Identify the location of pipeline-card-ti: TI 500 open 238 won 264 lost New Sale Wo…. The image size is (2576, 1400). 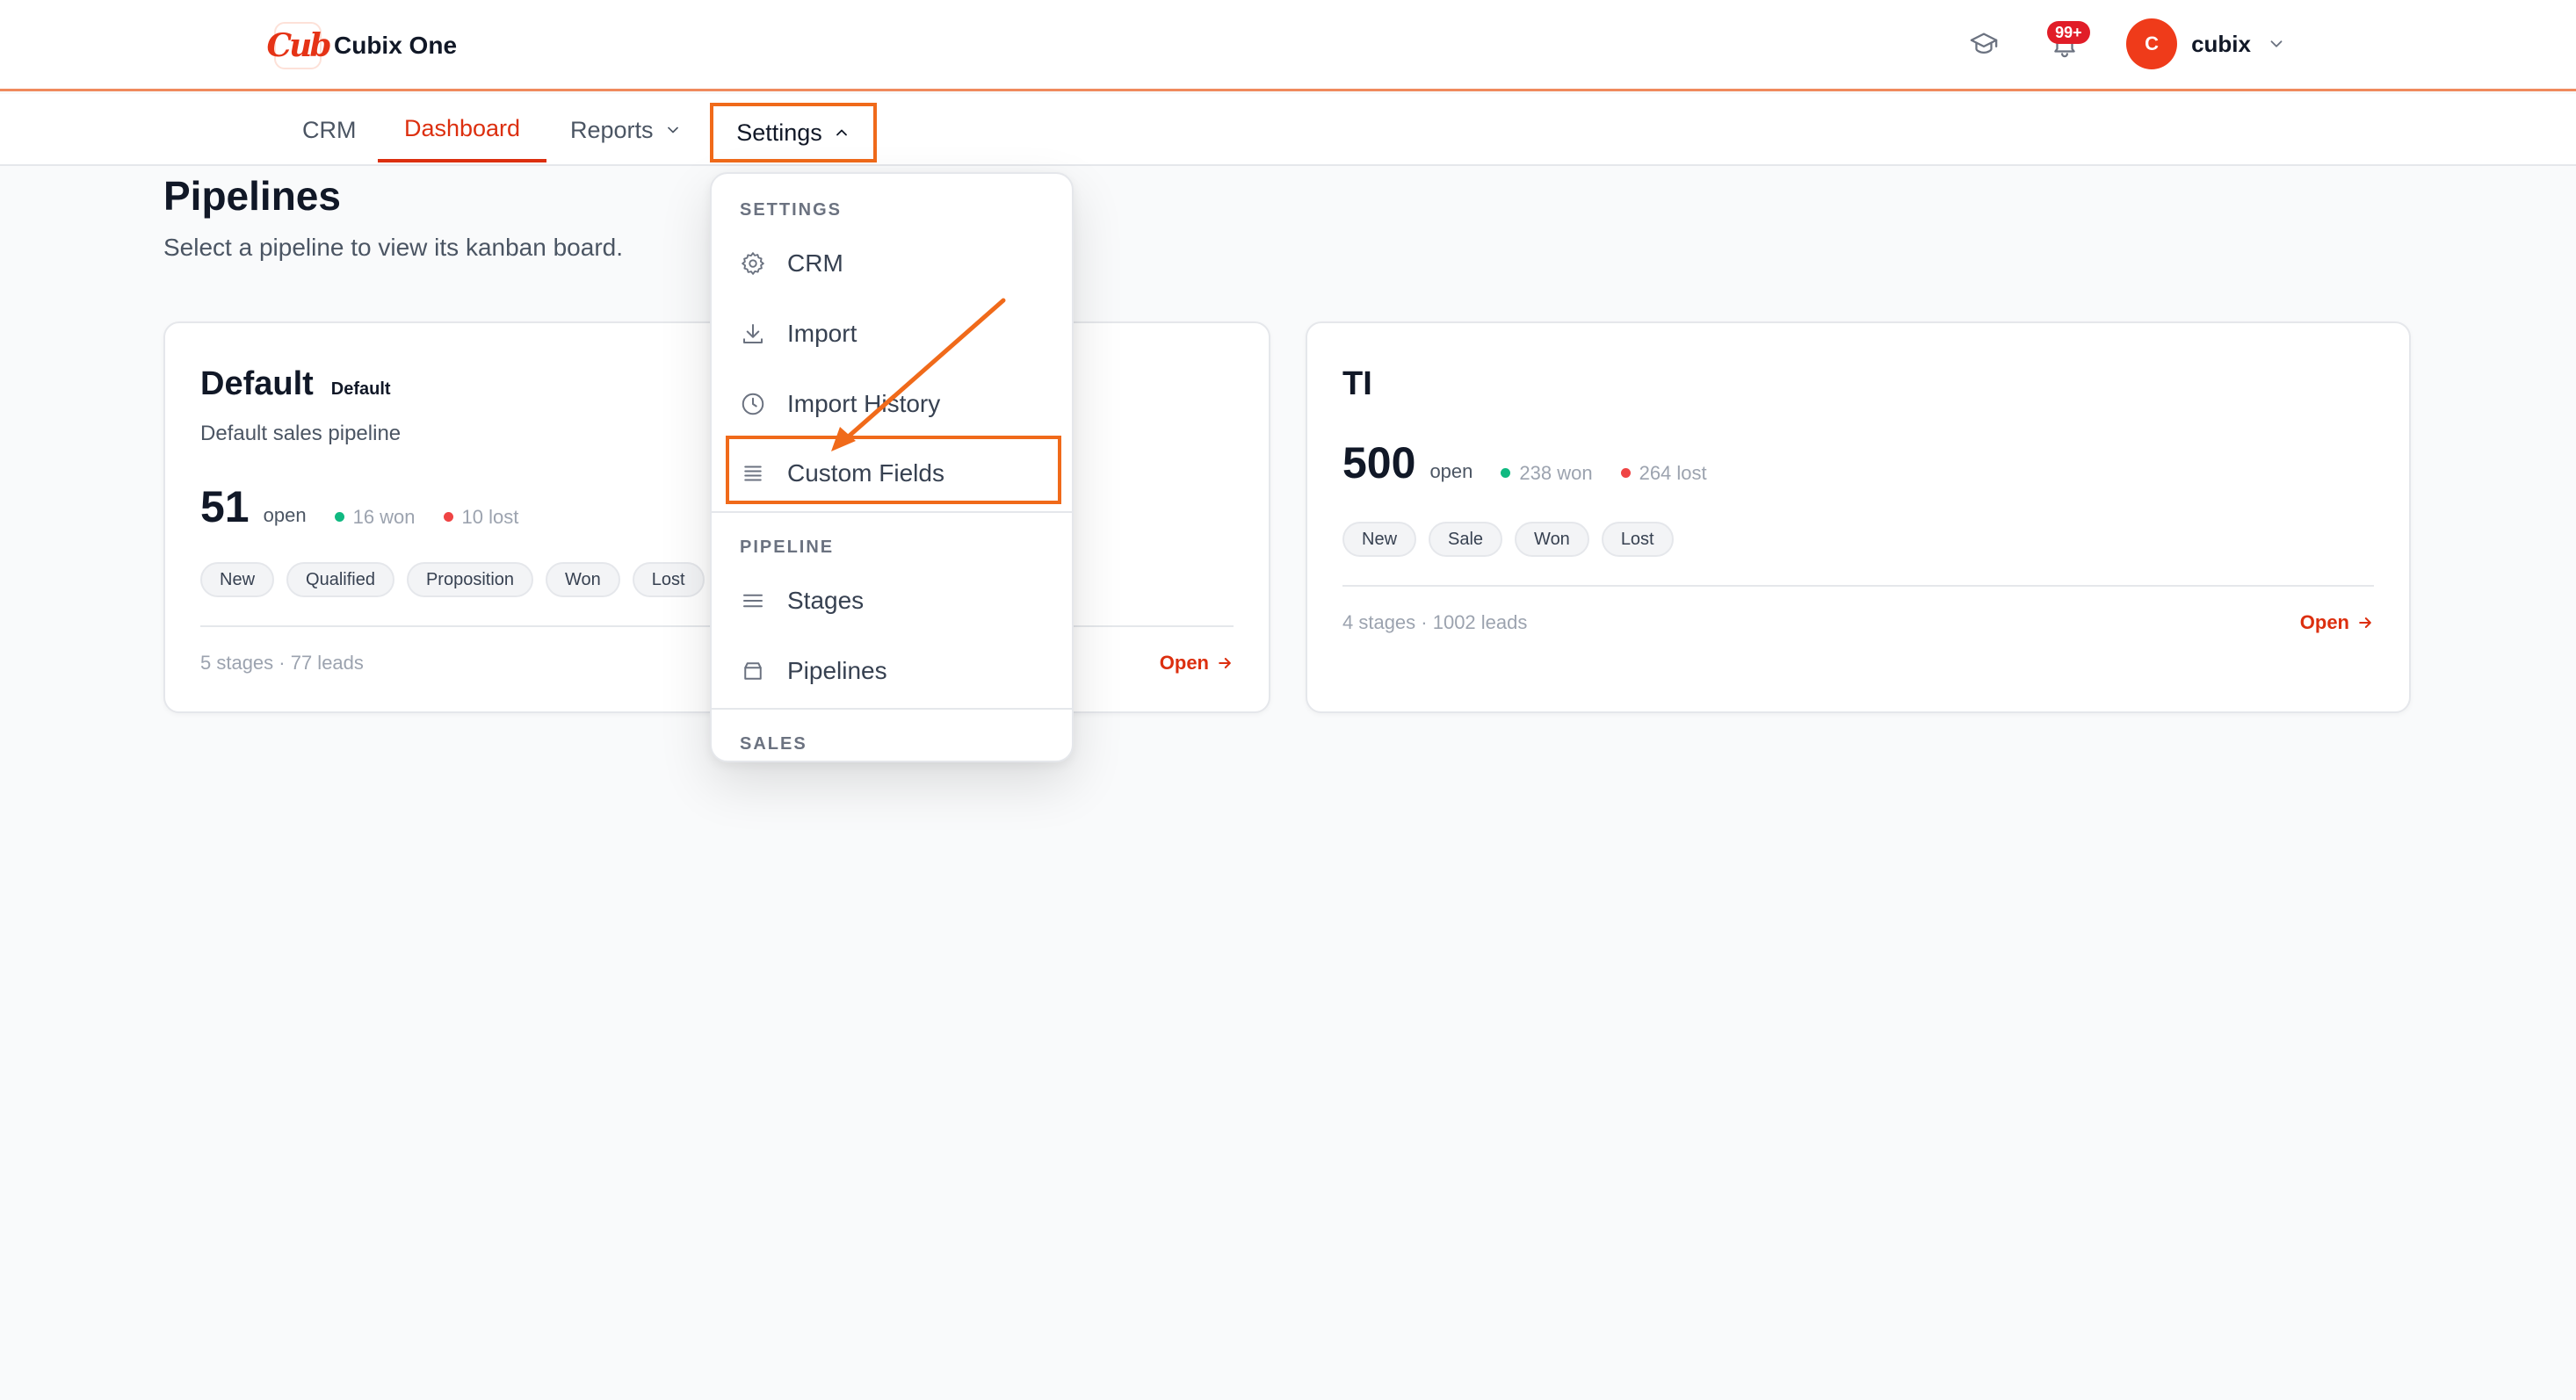
(1858, 517).